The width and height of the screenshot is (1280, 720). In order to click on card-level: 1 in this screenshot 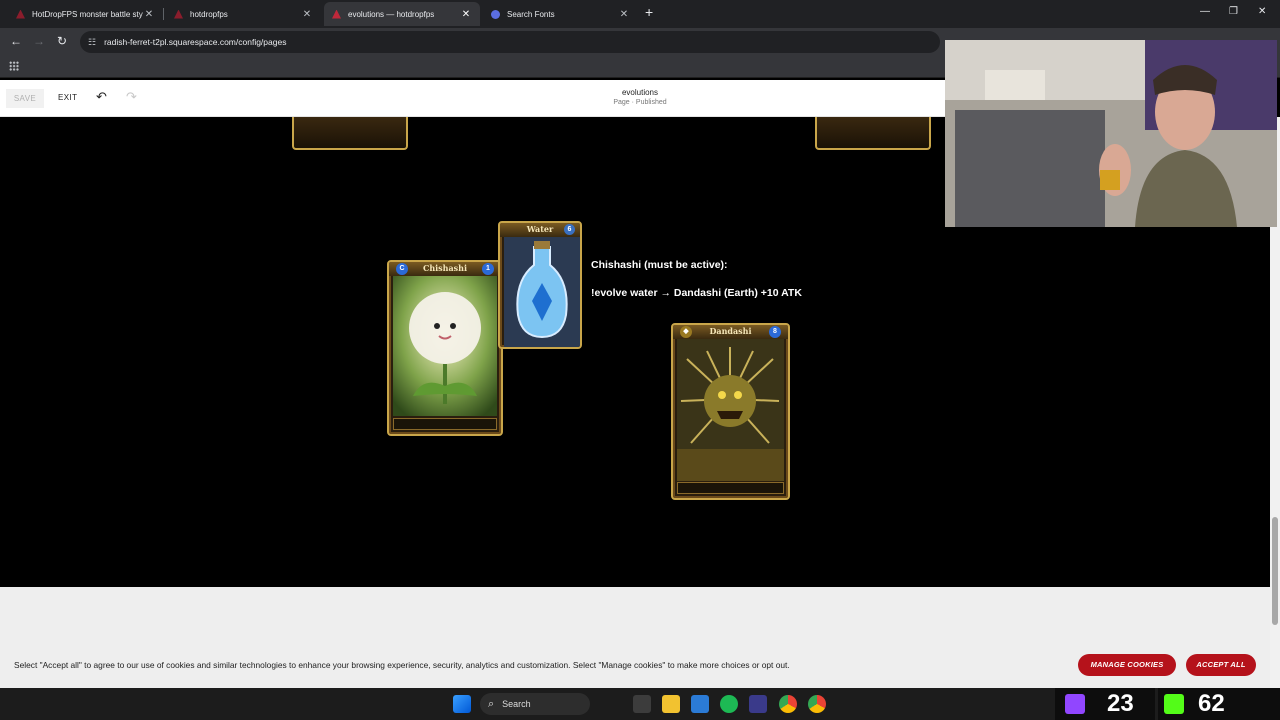, I will do `click(488, 269)`.